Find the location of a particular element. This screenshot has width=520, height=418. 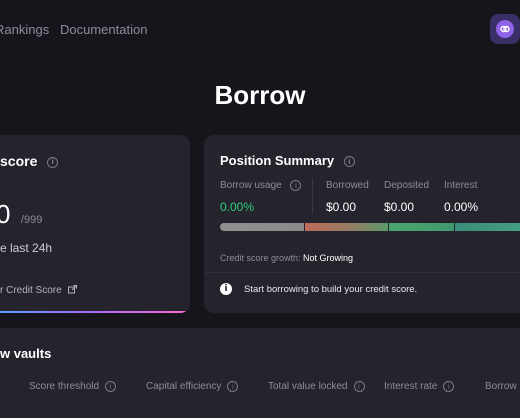

column-header-total-value-locked: Total value locked i is located at coordinates (316, 386).